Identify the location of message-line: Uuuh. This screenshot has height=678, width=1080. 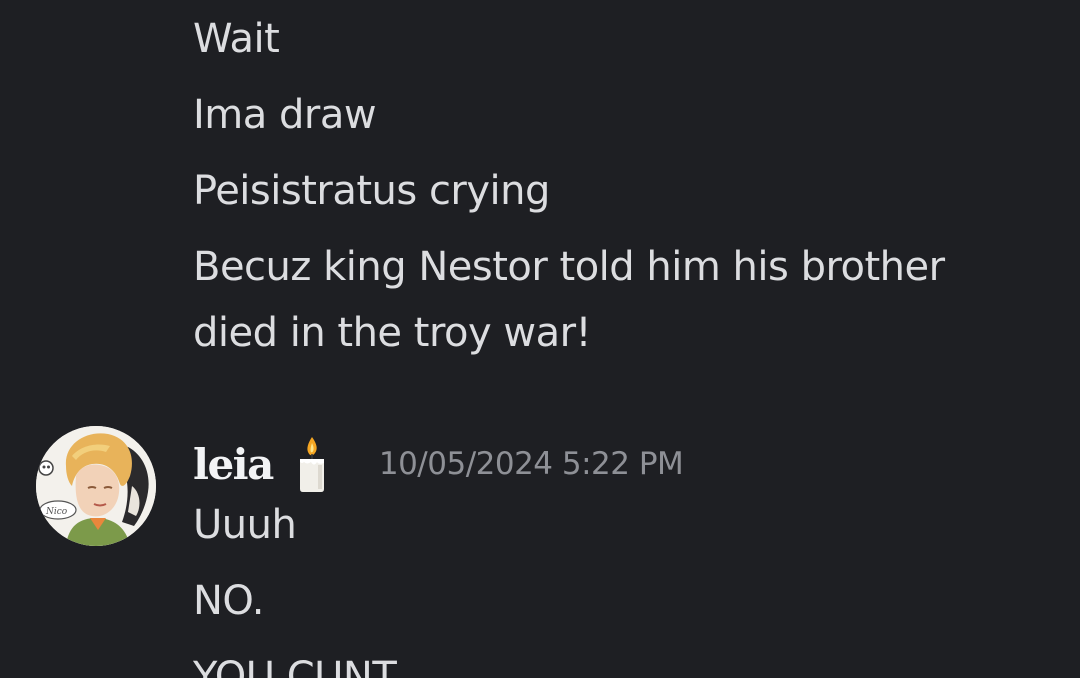
(245, 525).